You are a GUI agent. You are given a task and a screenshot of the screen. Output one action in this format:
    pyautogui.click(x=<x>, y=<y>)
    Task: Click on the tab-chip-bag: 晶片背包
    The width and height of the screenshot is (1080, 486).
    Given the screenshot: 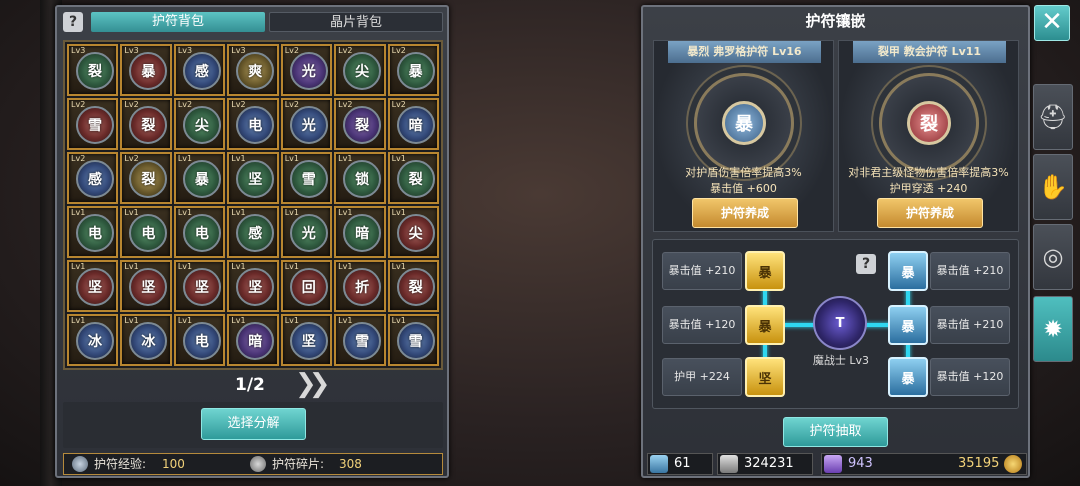 What is the action you would take?
    pyautogui.click(x=356, y=22)
    